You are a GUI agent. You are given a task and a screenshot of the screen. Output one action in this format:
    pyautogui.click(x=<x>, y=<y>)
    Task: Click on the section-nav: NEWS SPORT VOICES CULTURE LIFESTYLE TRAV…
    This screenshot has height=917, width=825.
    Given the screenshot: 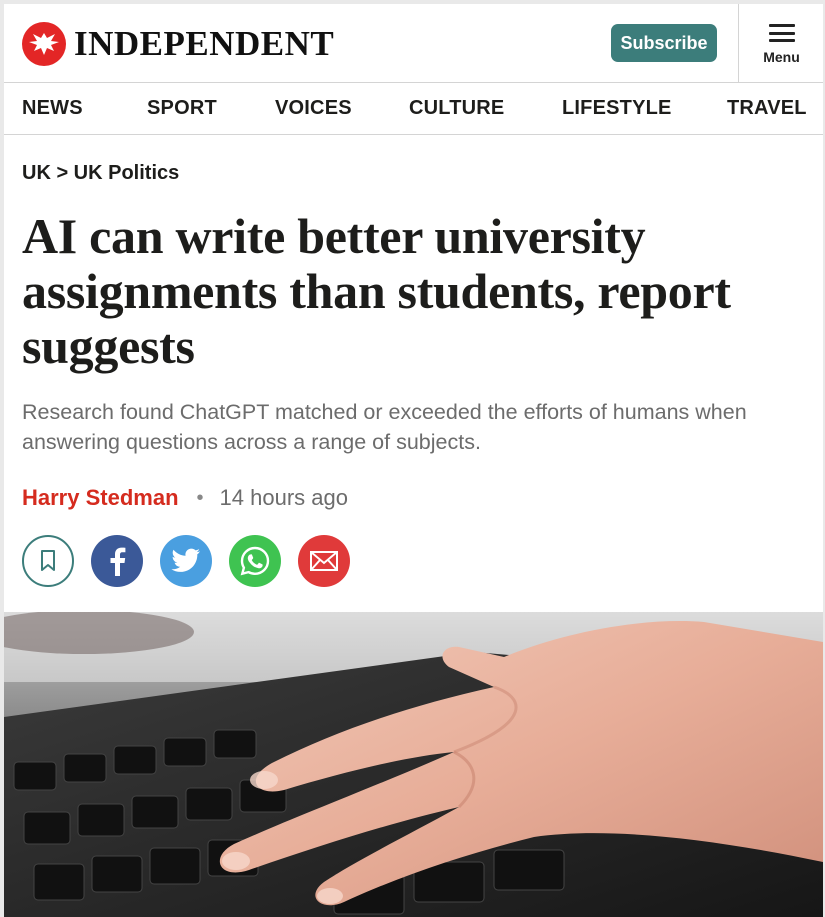 What is the action you would take?
    pyautogui.click(x=413, y=109)
    